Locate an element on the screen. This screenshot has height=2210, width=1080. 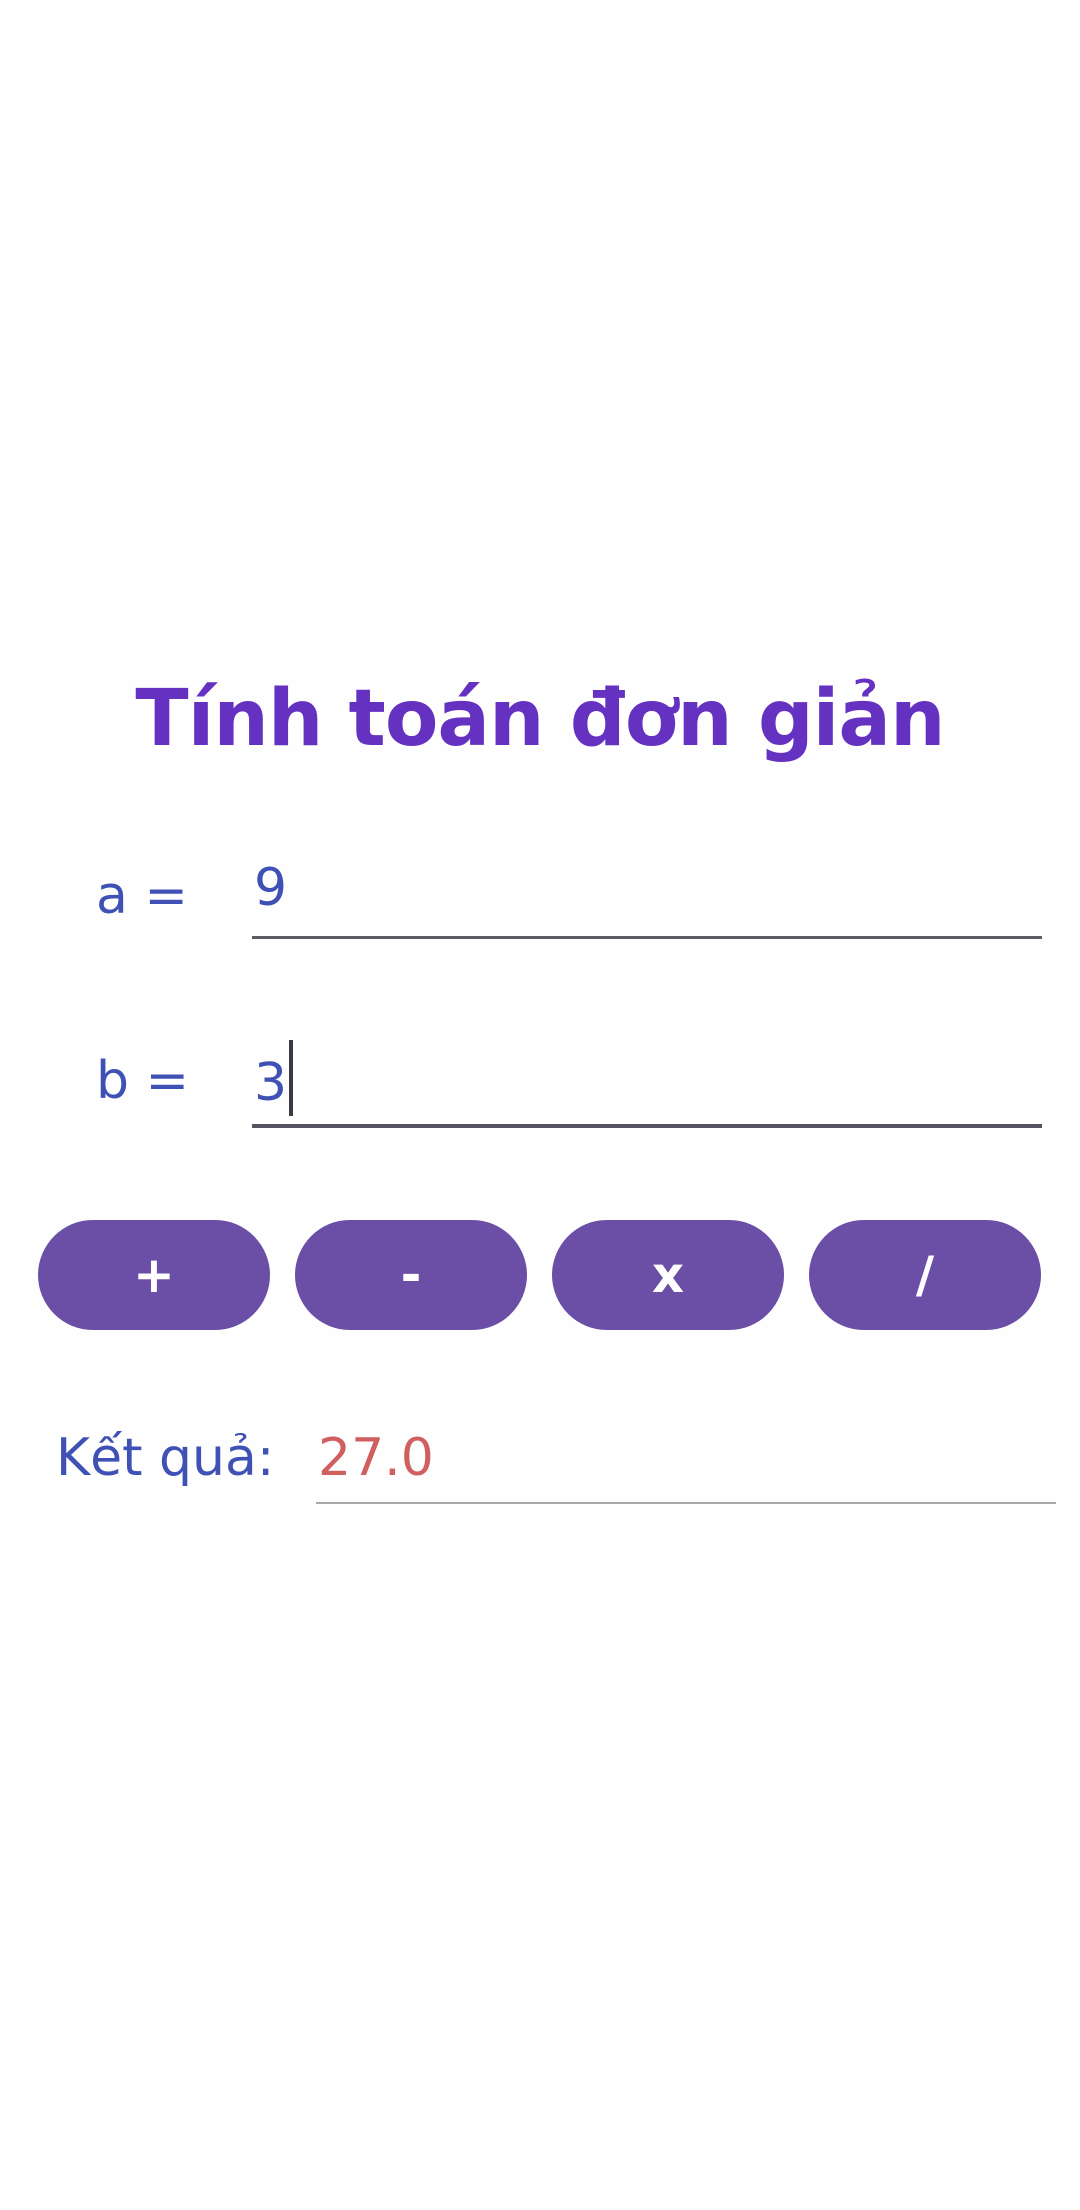
input-a-value: 9 is located at coordinates (271, 888).